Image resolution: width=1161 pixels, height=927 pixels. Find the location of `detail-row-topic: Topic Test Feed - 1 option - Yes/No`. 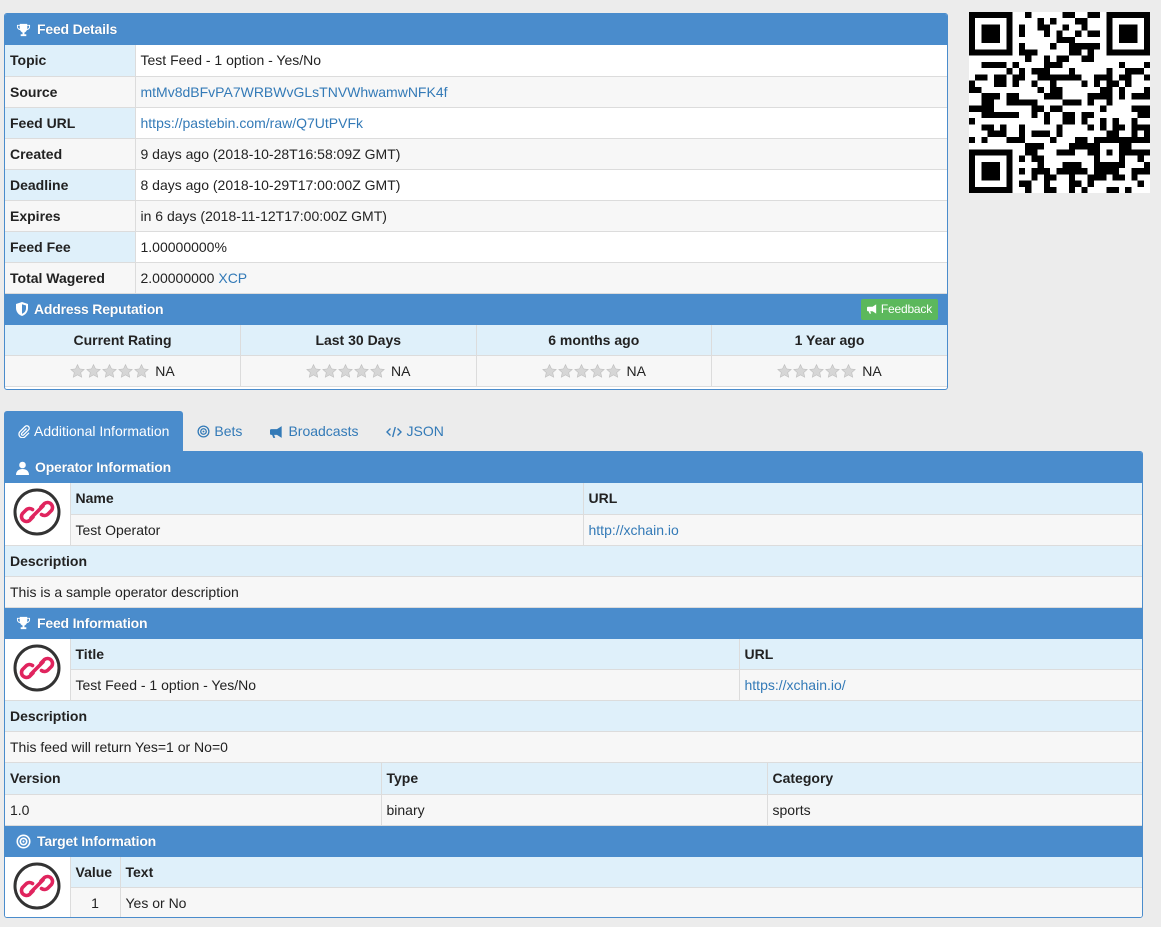

detail-row-topic: Topic Test Feed - 1 option - Yes/No is located at coordinates (476, 61).